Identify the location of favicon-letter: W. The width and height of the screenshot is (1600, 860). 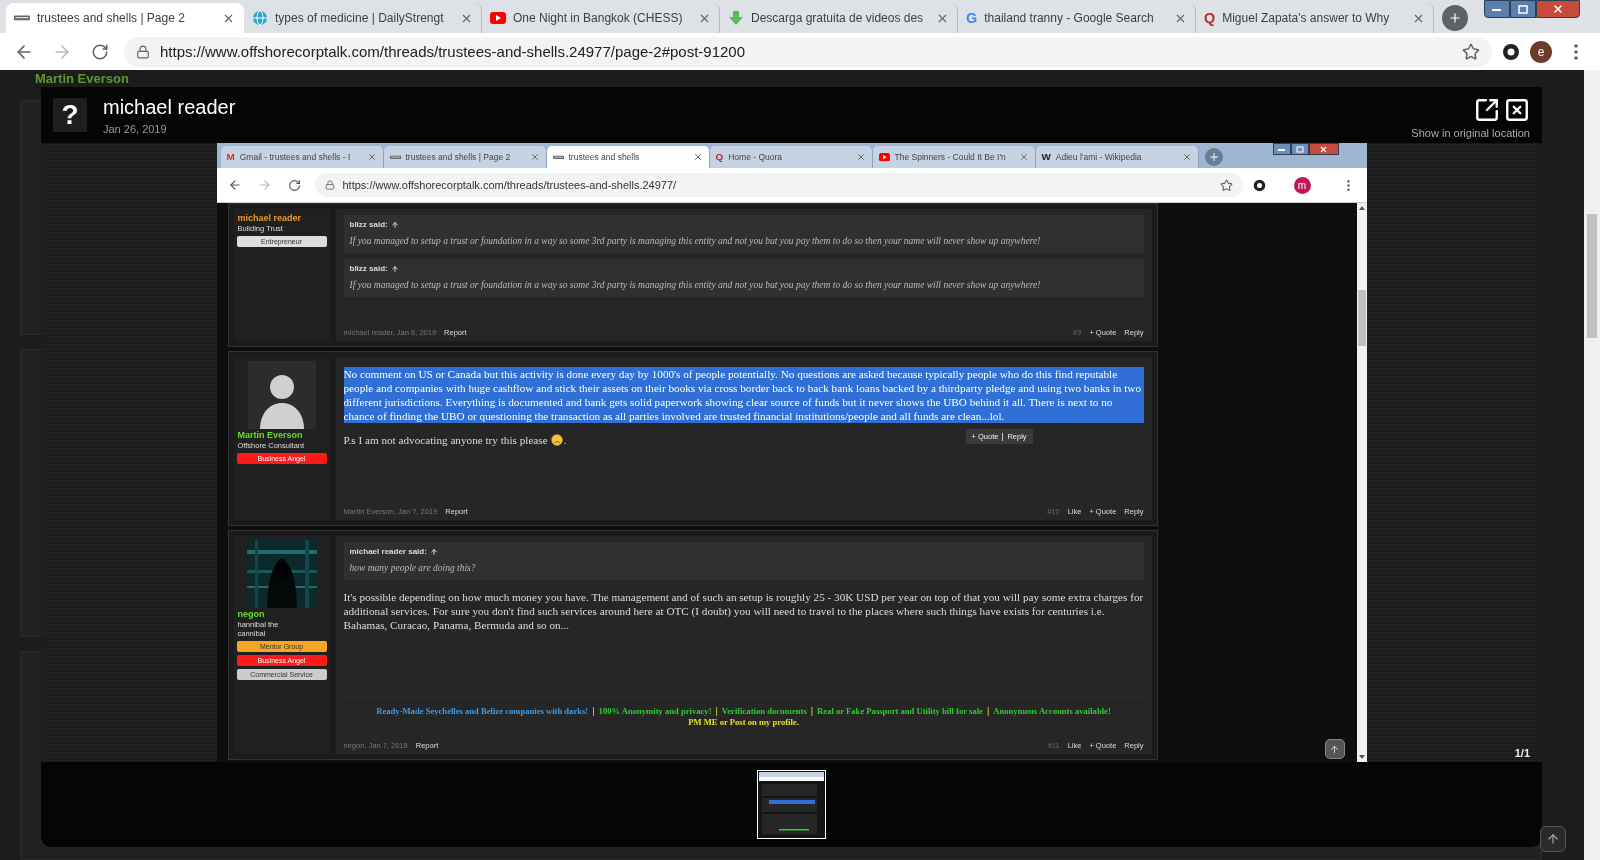
(1046, 157).